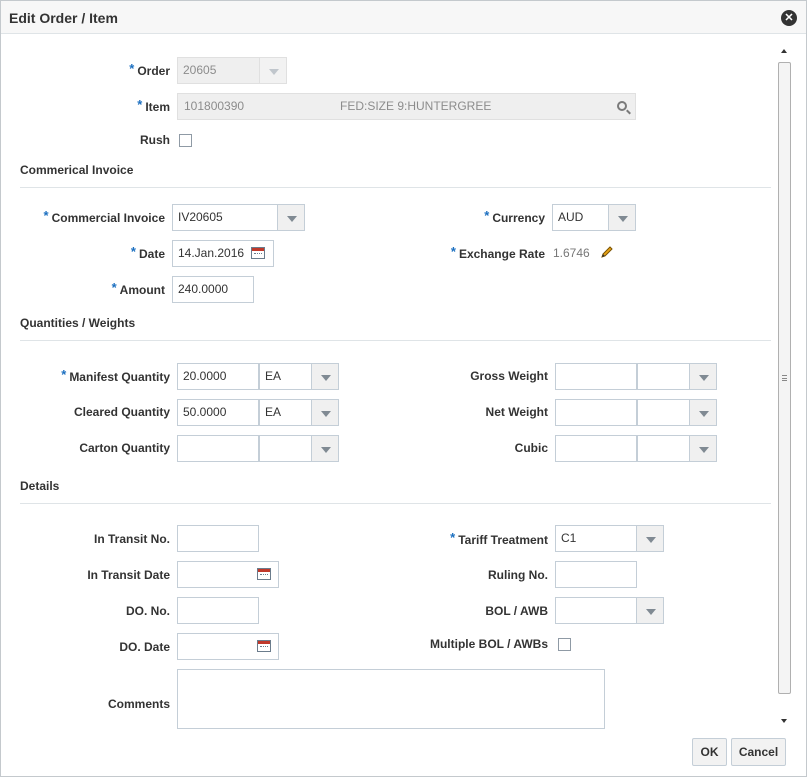 The image size is (807, 777). I want to click on item-label: * Item, so click(153, 105).